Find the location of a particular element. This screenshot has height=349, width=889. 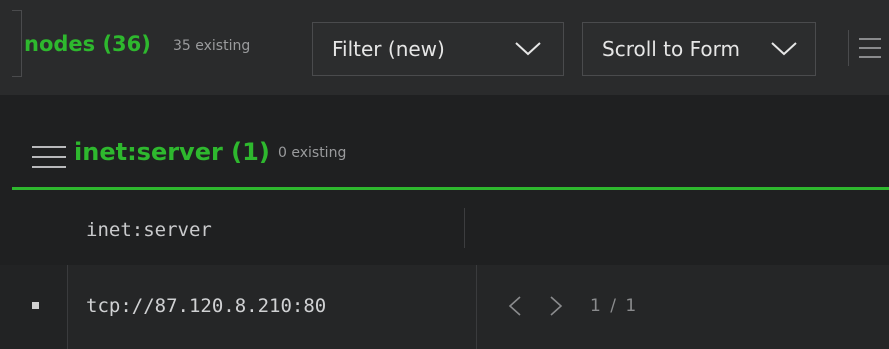

section-title: inet:server (1) is located at coordinates (172, 152).